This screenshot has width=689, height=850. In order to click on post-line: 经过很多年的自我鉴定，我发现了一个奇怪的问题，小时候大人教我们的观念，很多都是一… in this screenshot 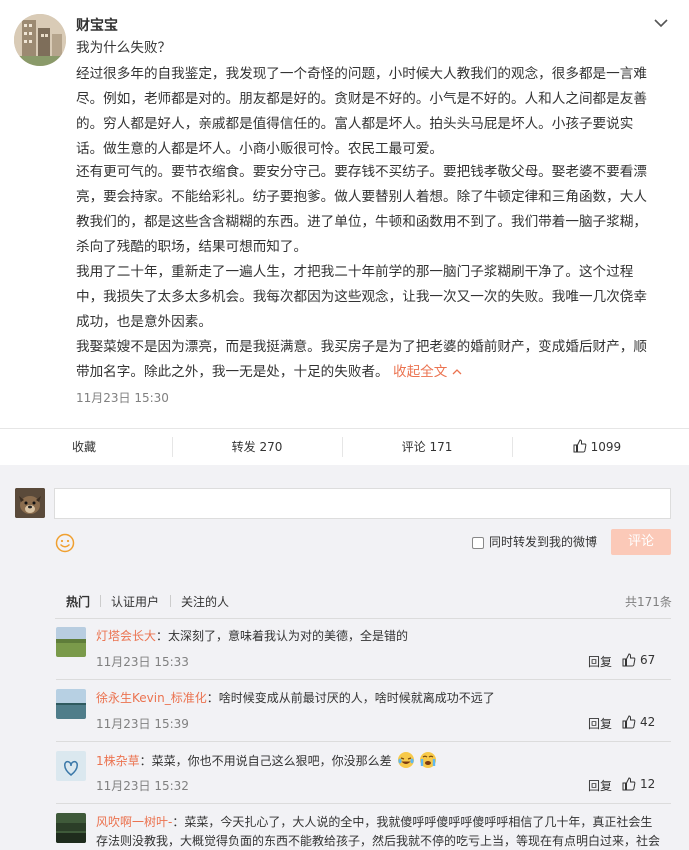, I will do `click(361, 74)`.